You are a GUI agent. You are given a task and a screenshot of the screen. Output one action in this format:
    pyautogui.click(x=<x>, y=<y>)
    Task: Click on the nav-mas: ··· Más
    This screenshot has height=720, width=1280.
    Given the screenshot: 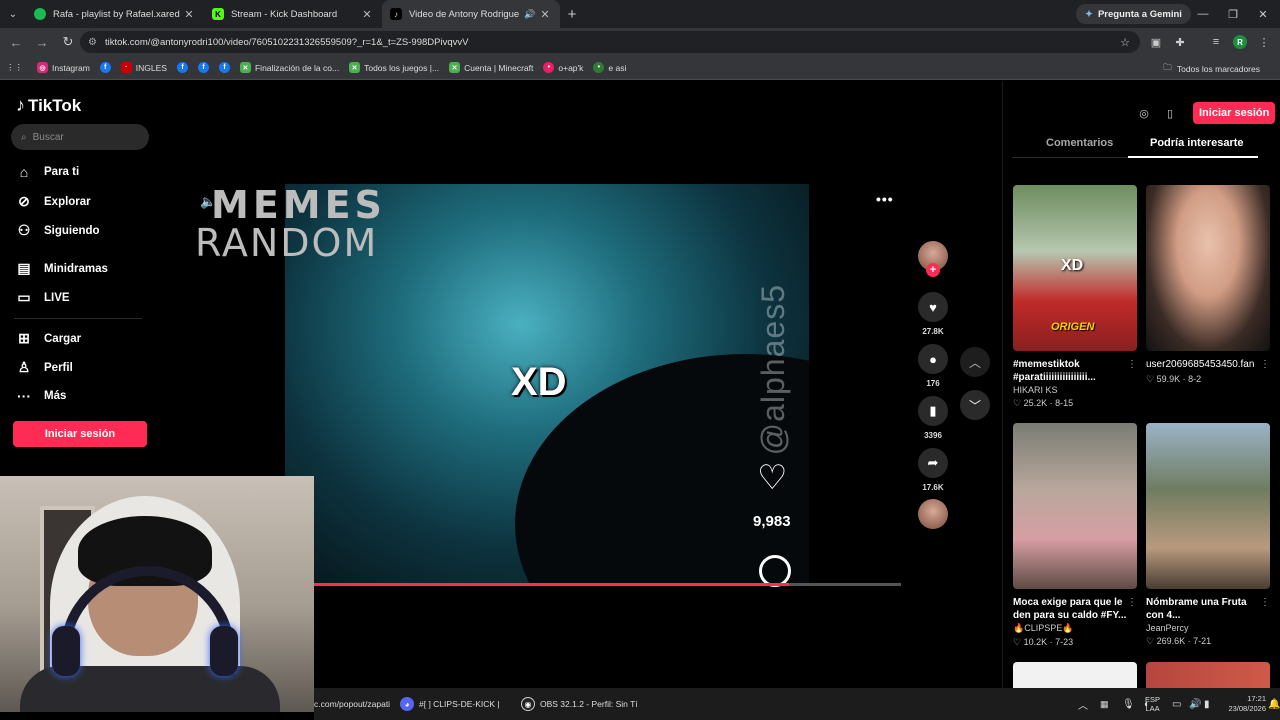 What is the action you would take?
    pyautogui.click(x=41, y=396)
    